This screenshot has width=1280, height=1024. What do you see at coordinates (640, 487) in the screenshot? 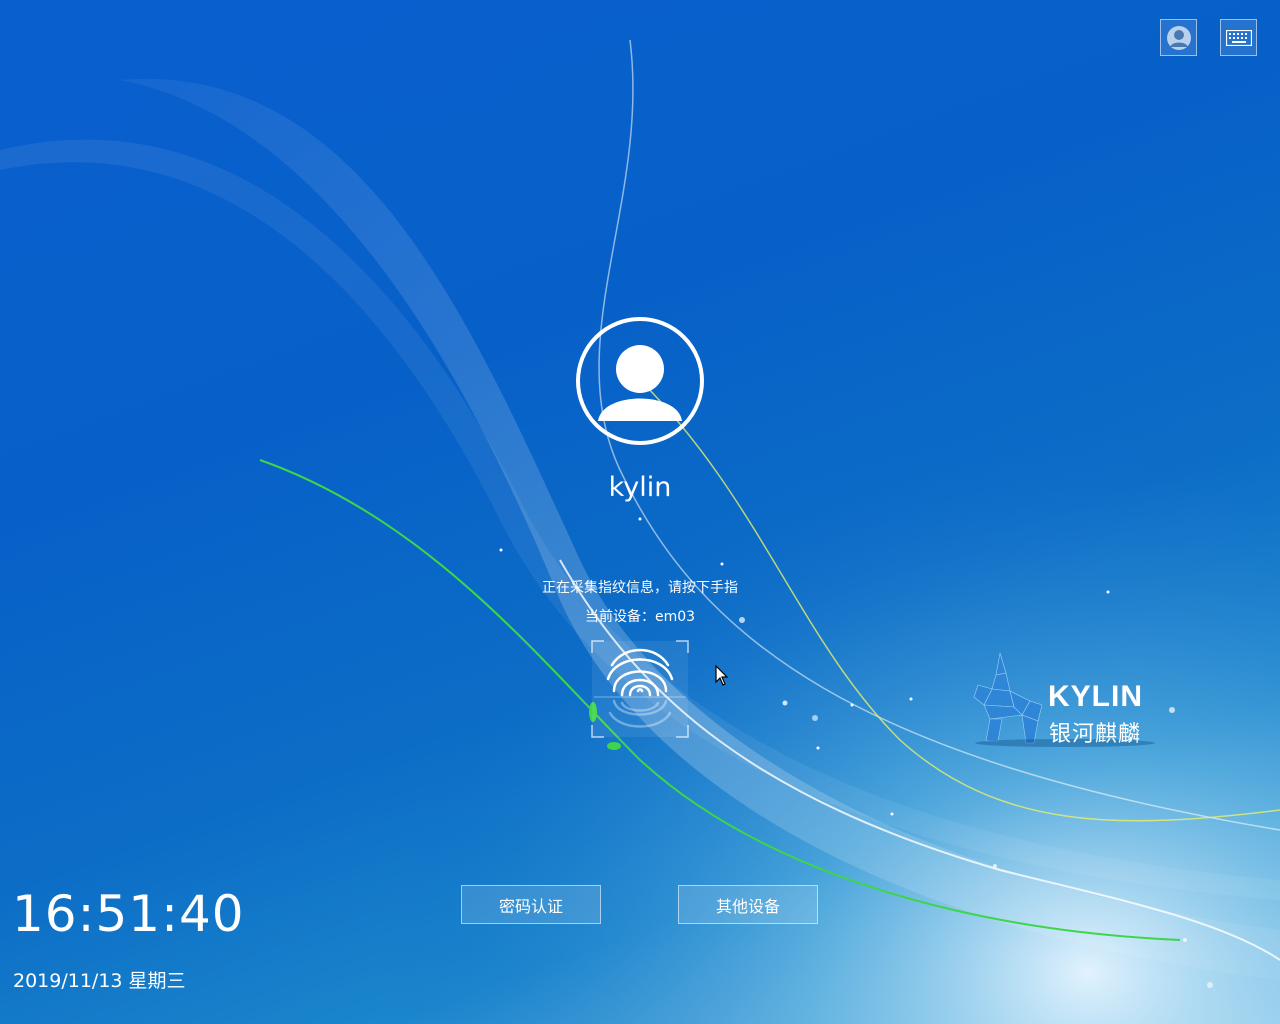
I see `username-label: kylin` at bounding box center [640, 487].